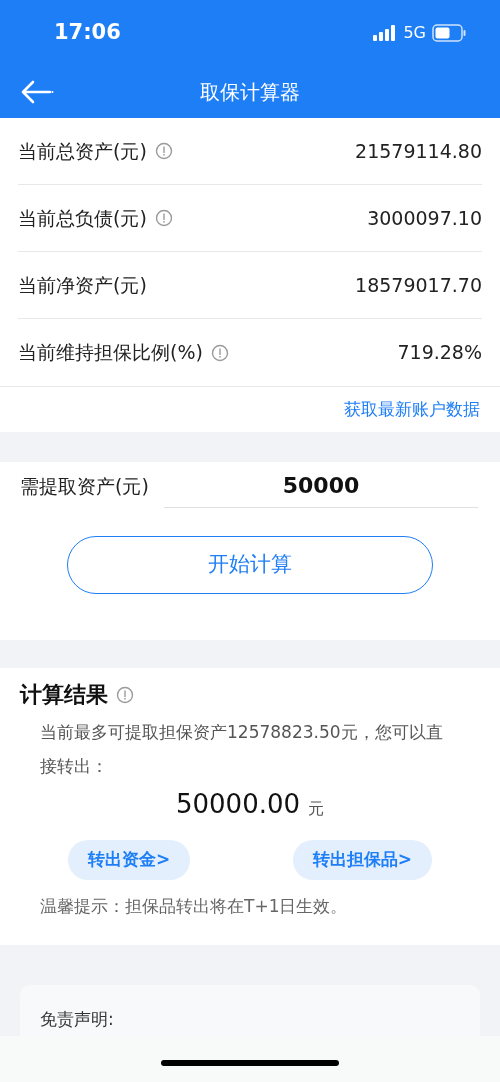  What do you see at coordinates (414, 33) in the screenshot?
I see `network-label: 5G` at bounding box center [414, 33].